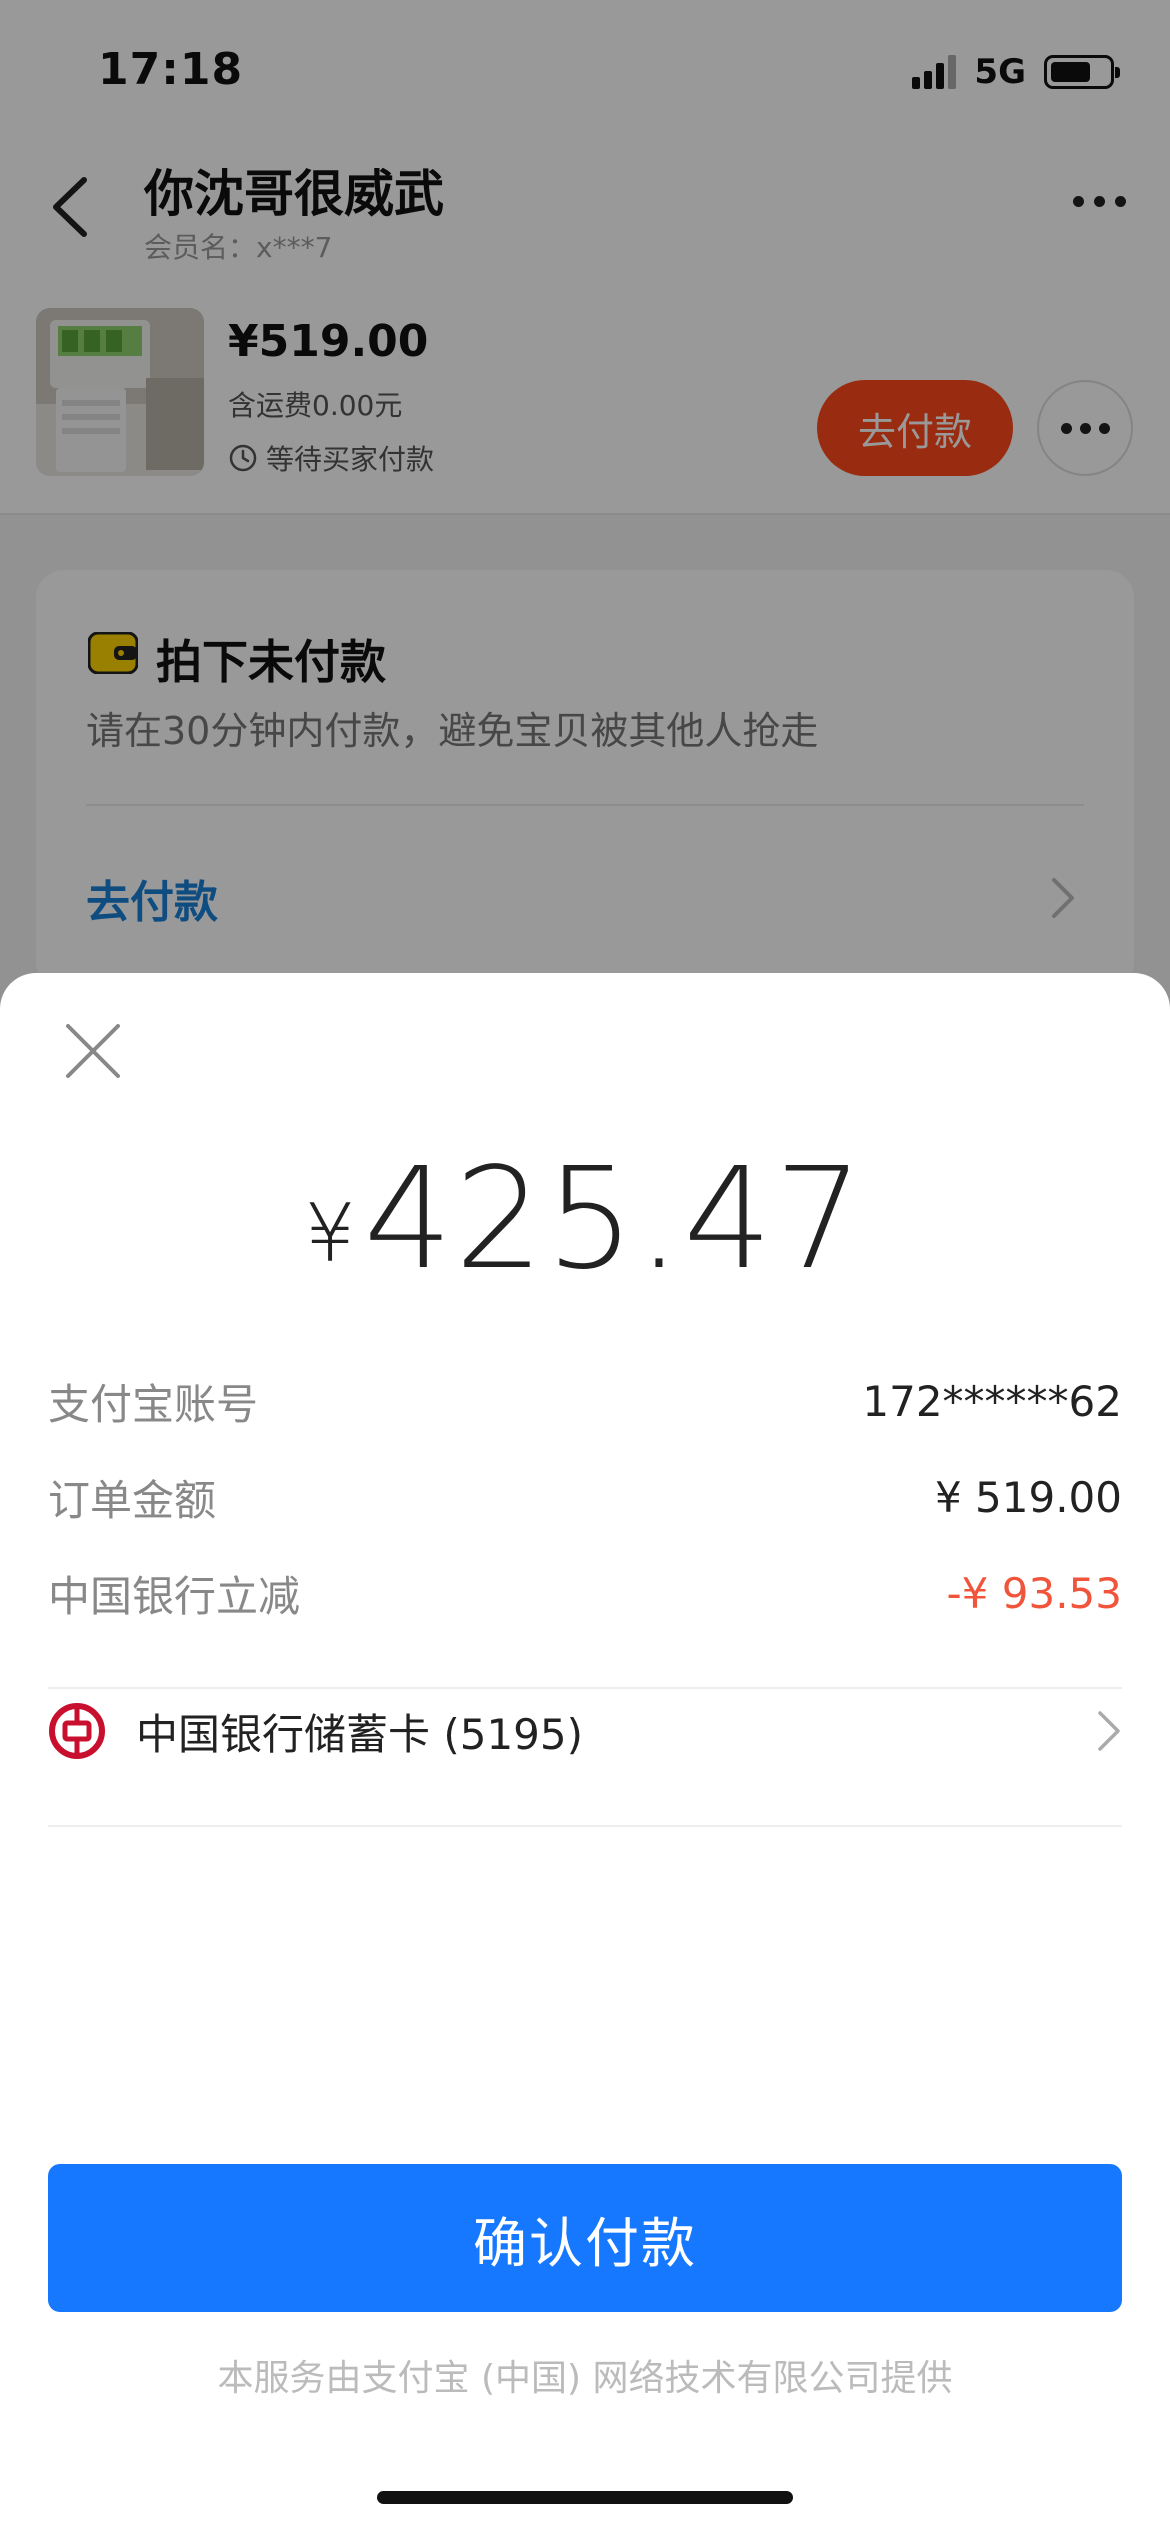  I want to click on currency-symbol: ¥, so click(330, 1233).